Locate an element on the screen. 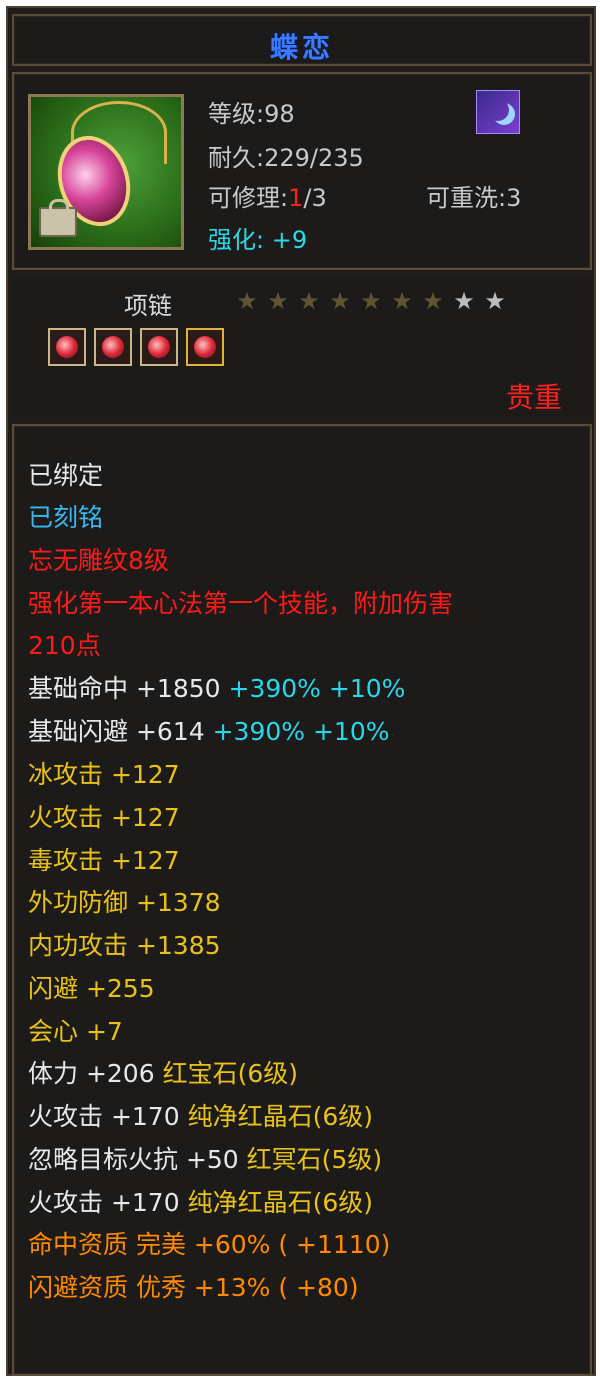  enhance-text: 强化: +9 is located at coordinates (258, 240).